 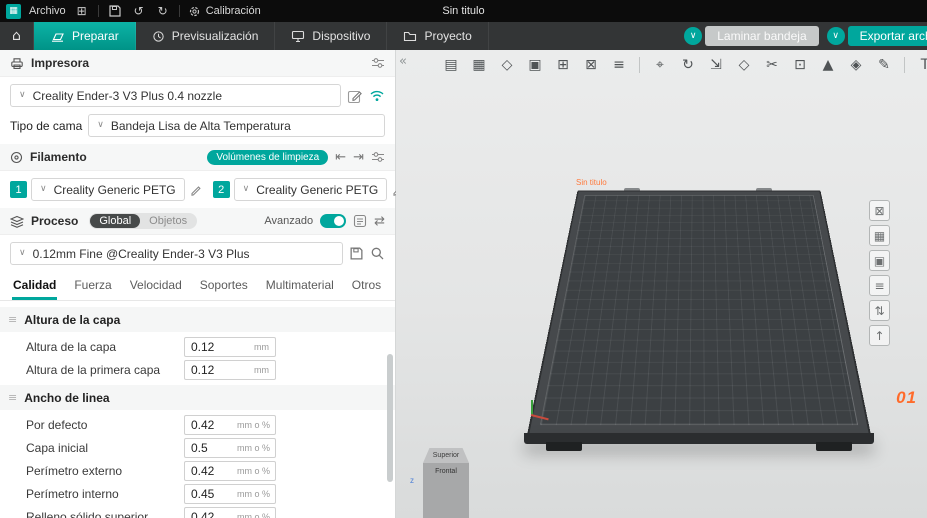 What do you see at coordinates (197, 397) in the screenshot?
I see `group-header-ancho: ≡ Ancho de linea` at bounding box center [197, 397].